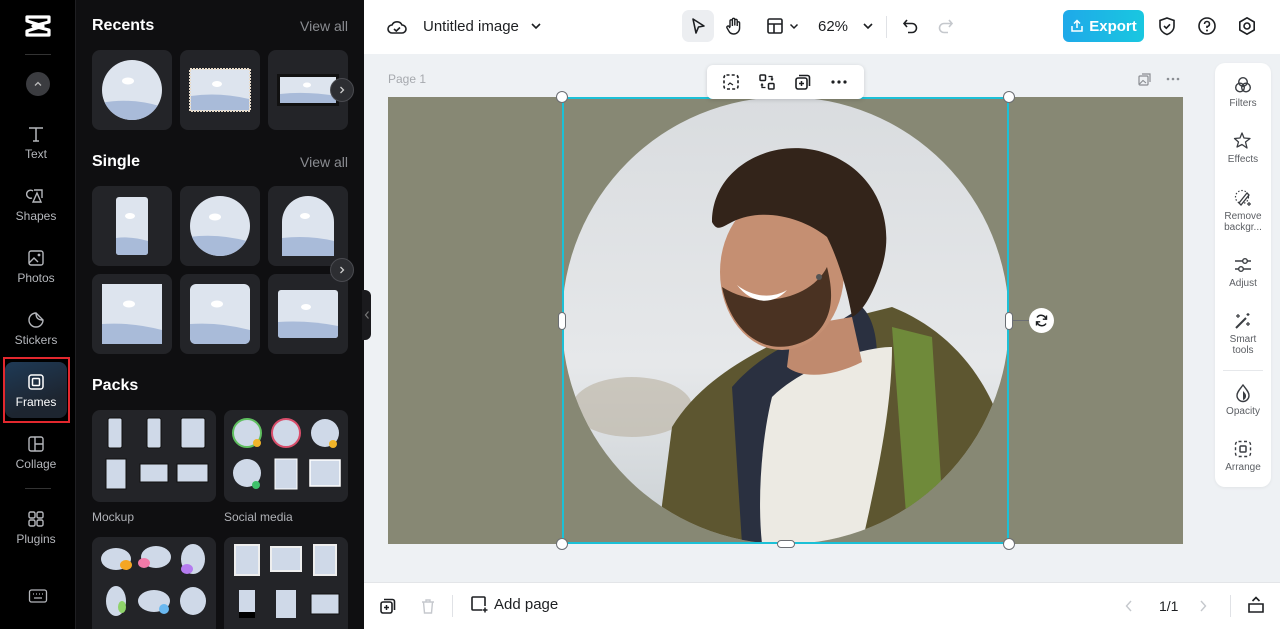 The width and height of the screenshot is (1280, 629). I want to click on pack-mockup, so click(154, 456).